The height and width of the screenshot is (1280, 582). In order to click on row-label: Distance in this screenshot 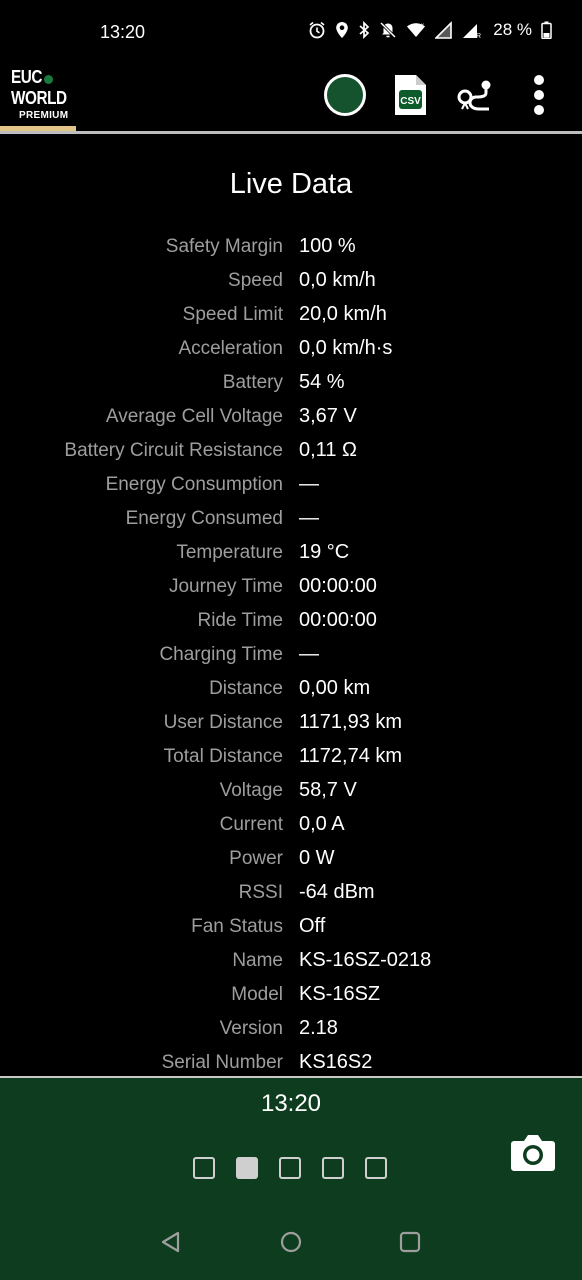, I will do `click(246, 688)`.